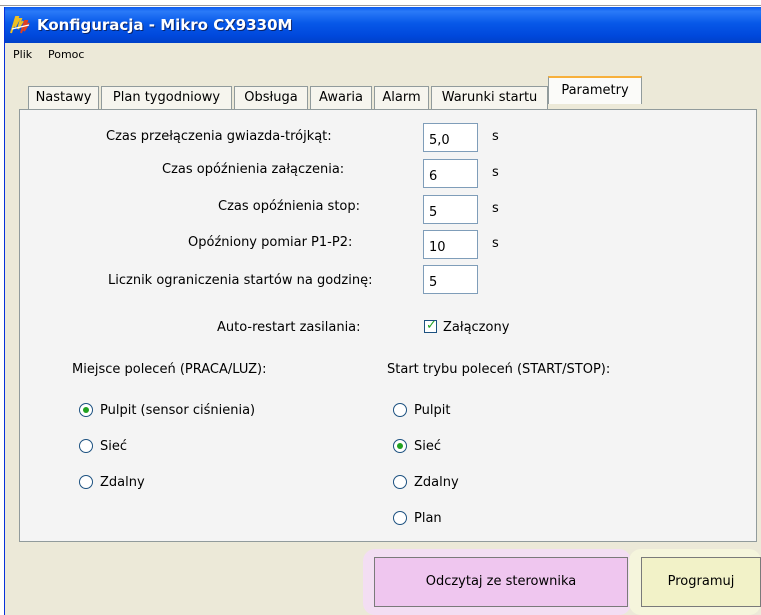 This screenshot has height=615, width=761. Describe the element at coordinates (595, 90) in the screenshot. I see `tab-parametry: Parametry` at that location.